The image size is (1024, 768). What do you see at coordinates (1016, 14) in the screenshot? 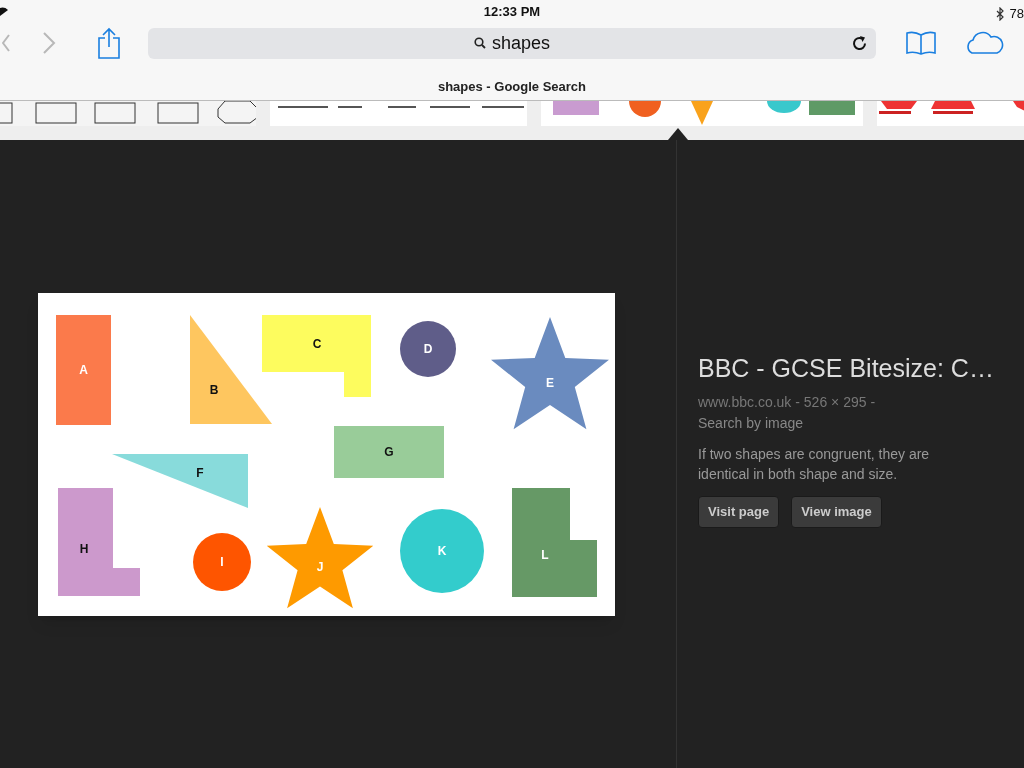
I see `battery-percent: 78` at bounding box center [1016, 14].